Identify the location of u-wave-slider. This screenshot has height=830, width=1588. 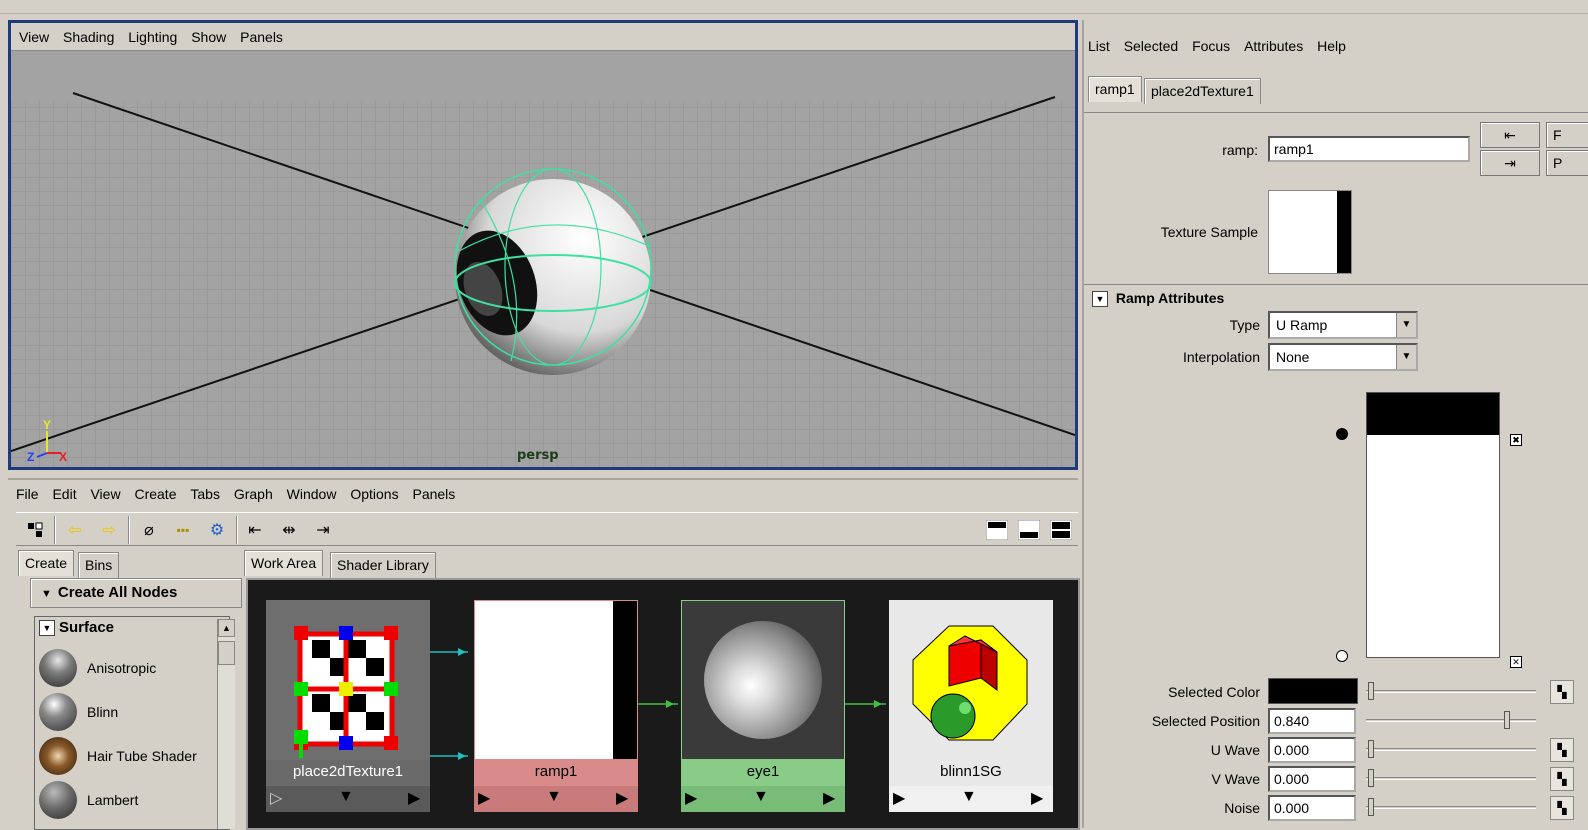
(1451, 749).